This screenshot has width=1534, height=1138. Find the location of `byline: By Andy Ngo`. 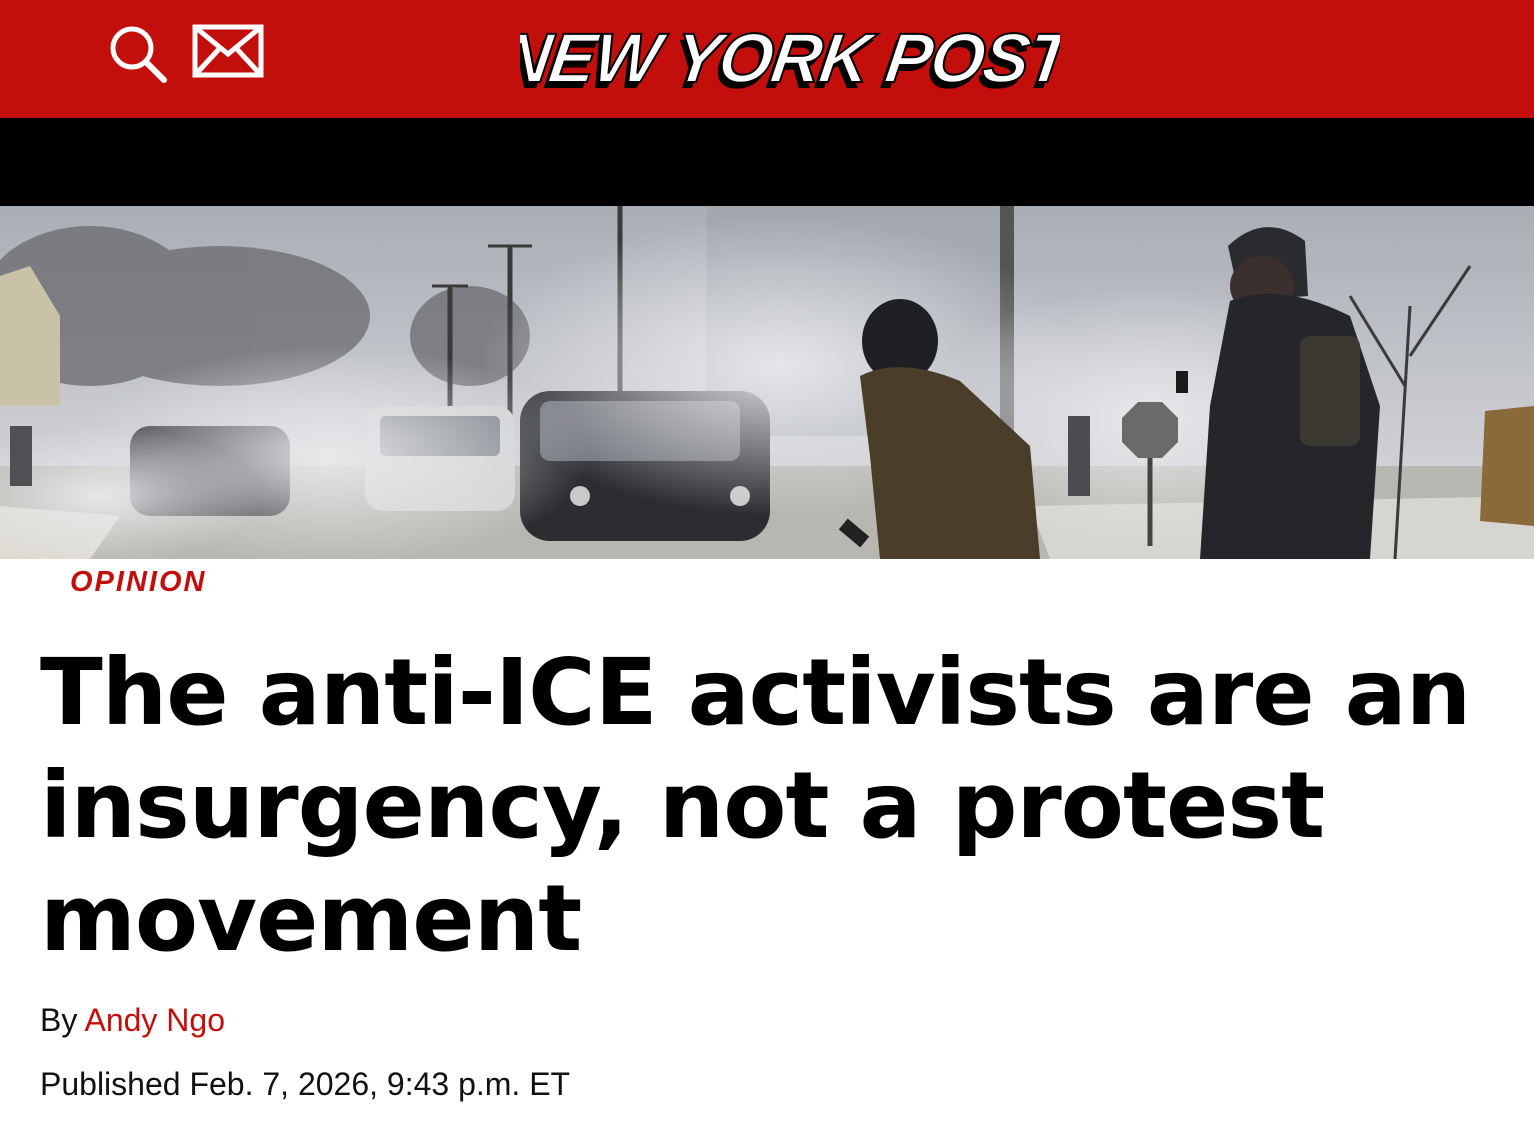

byline: By Andy Ngo is located at coordinates (132, 1020).